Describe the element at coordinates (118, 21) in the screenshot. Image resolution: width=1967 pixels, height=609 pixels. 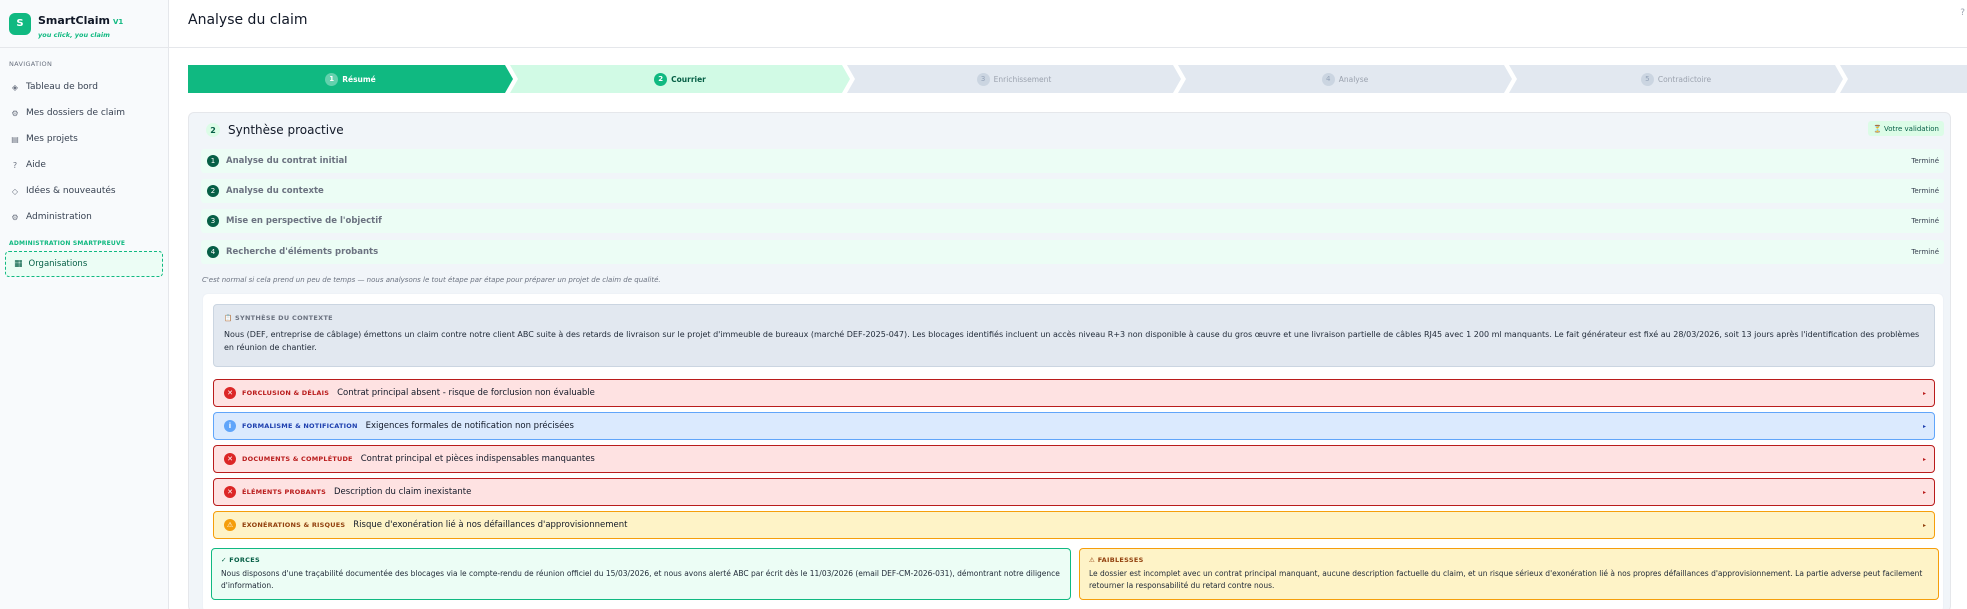
I see `brand-version: V1` at that location.